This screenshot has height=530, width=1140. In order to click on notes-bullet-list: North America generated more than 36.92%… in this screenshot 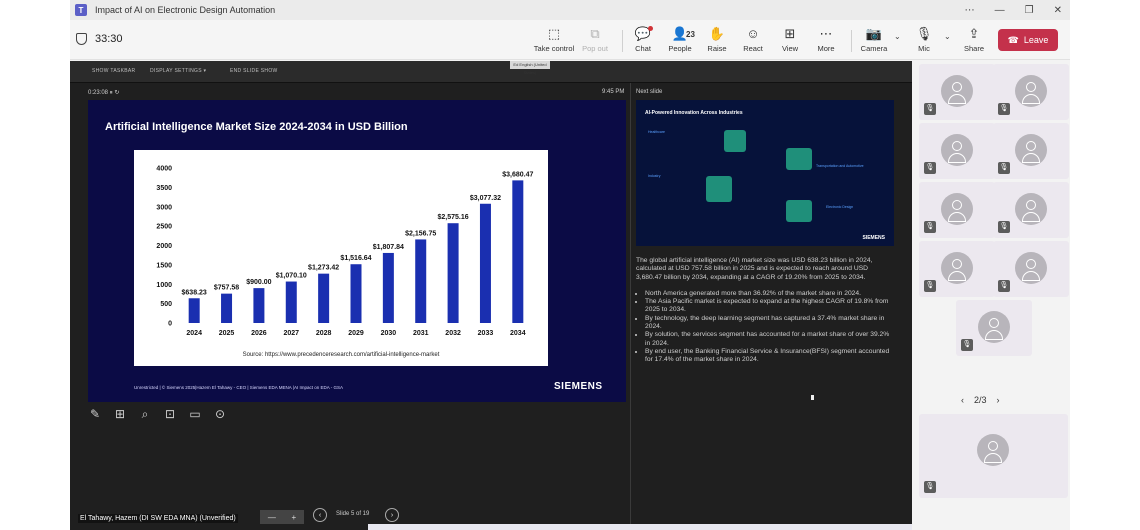, I will do `click(765, 327)`.